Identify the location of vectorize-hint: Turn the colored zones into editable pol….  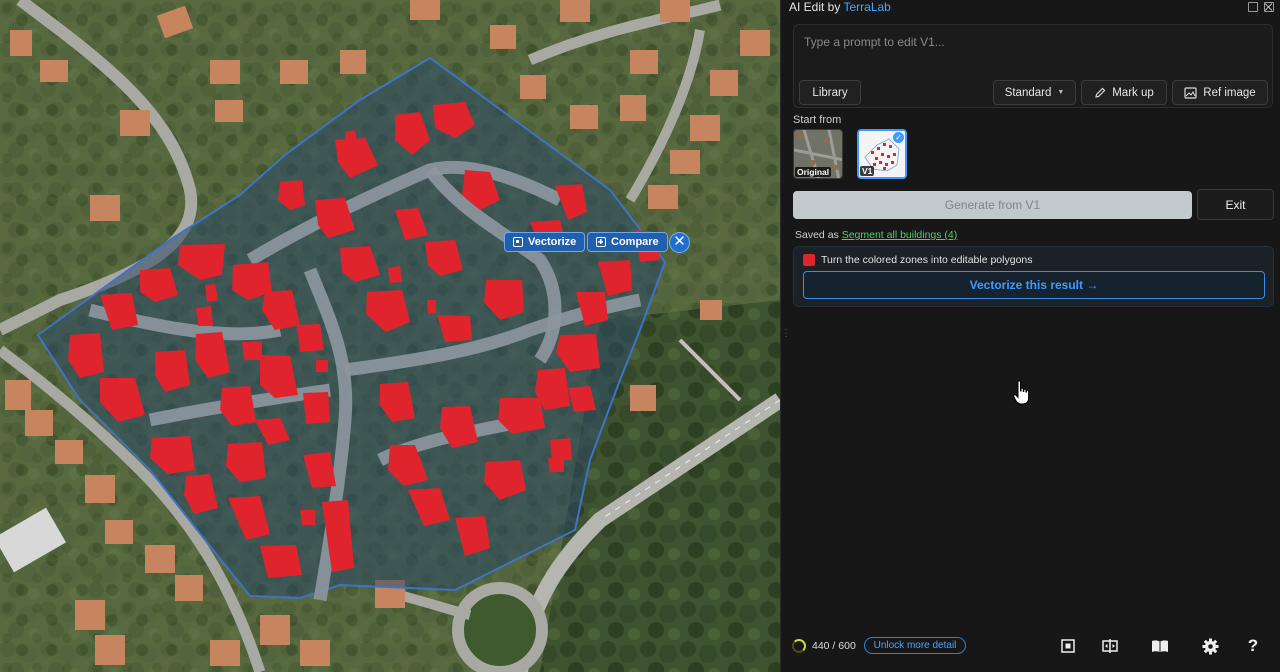
(927, 260).